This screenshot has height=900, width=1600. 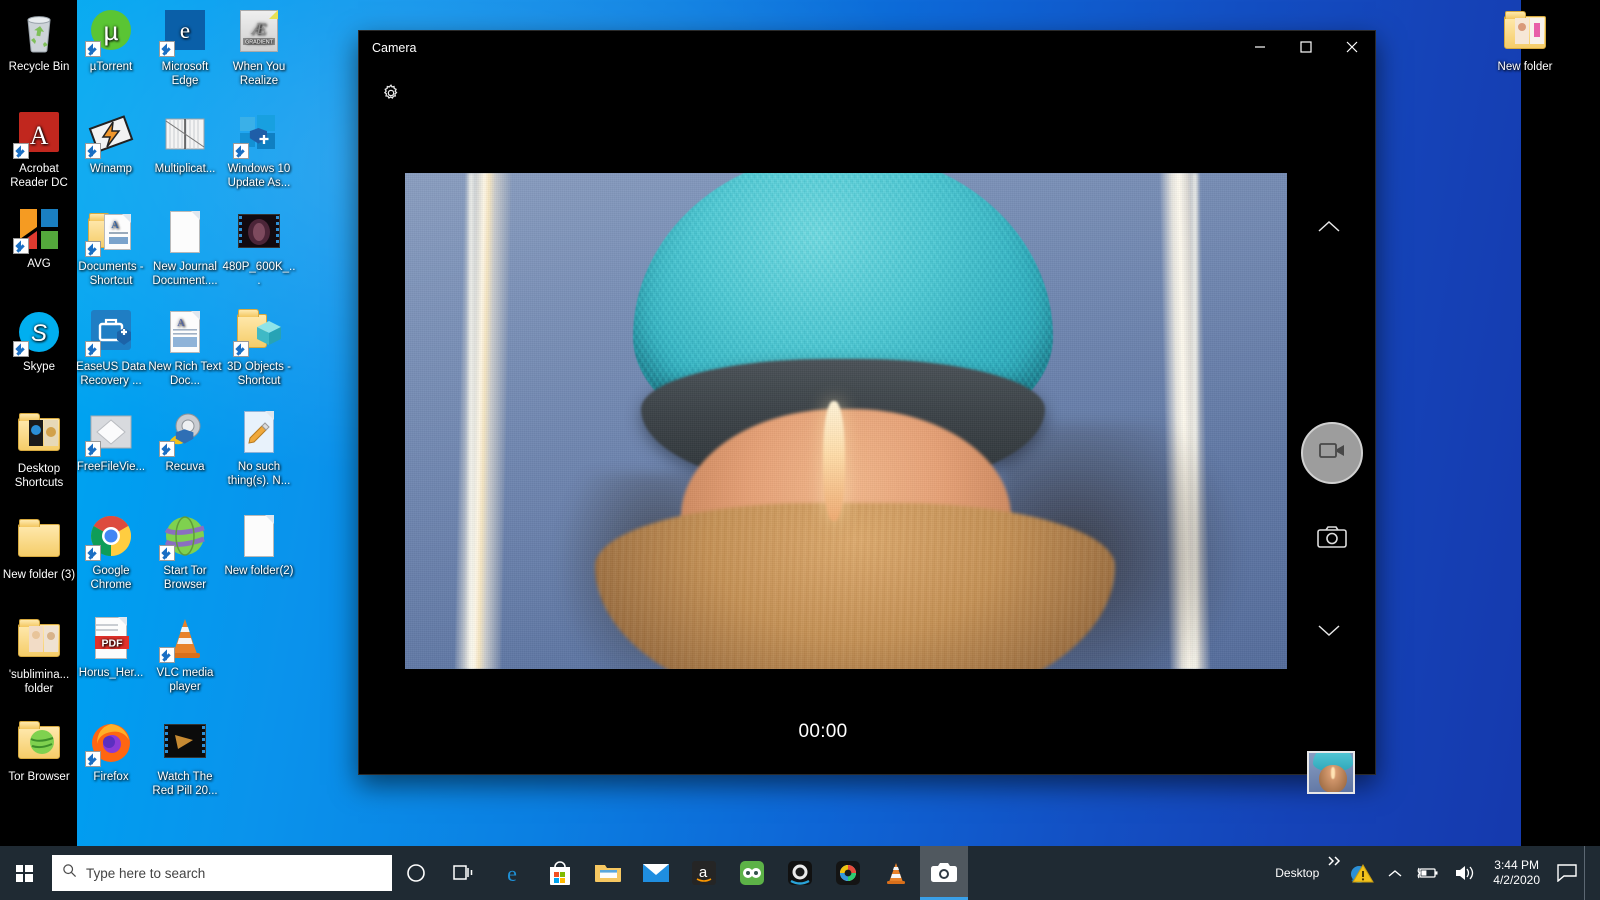 I want to click on tray-desktop-label: Desktop, so click(x=1297, y=873).